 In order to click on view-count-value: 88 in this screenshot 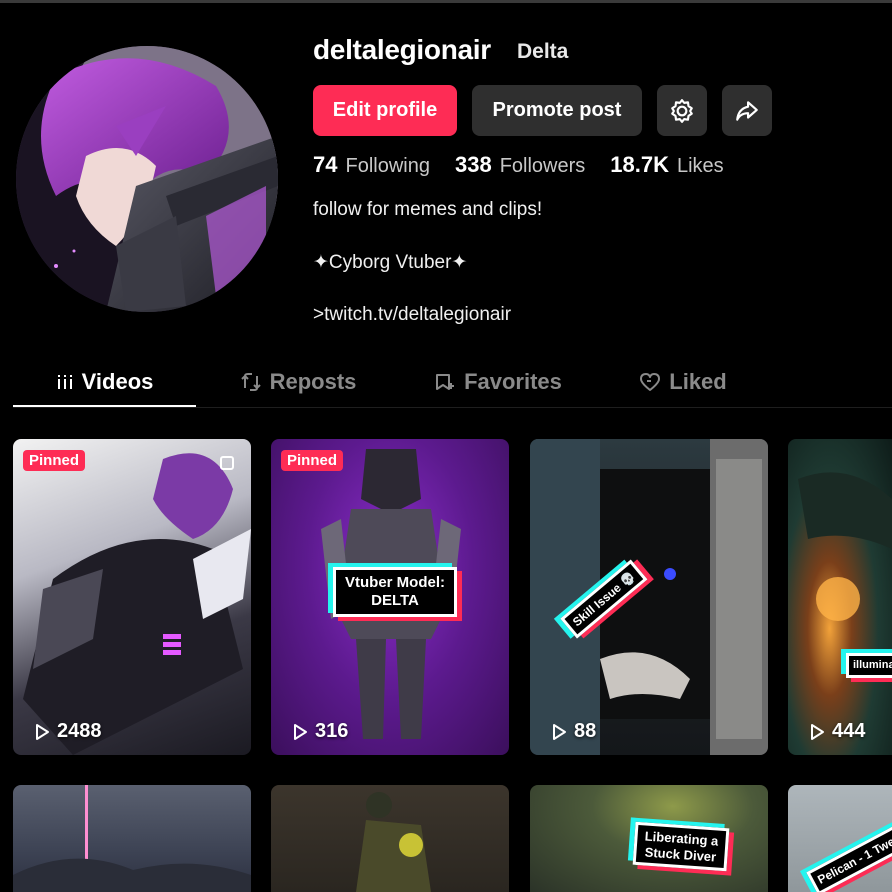, I will do `click(585, 731)`.